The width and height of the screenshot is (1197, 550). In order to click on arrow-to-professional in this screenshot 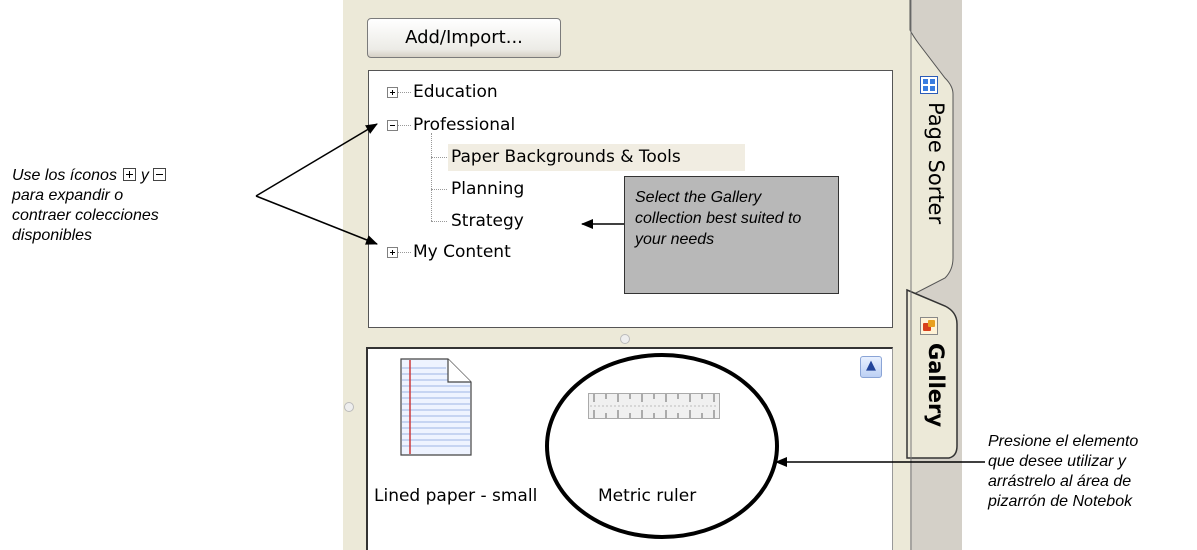, I will do `click(316, 160)`.